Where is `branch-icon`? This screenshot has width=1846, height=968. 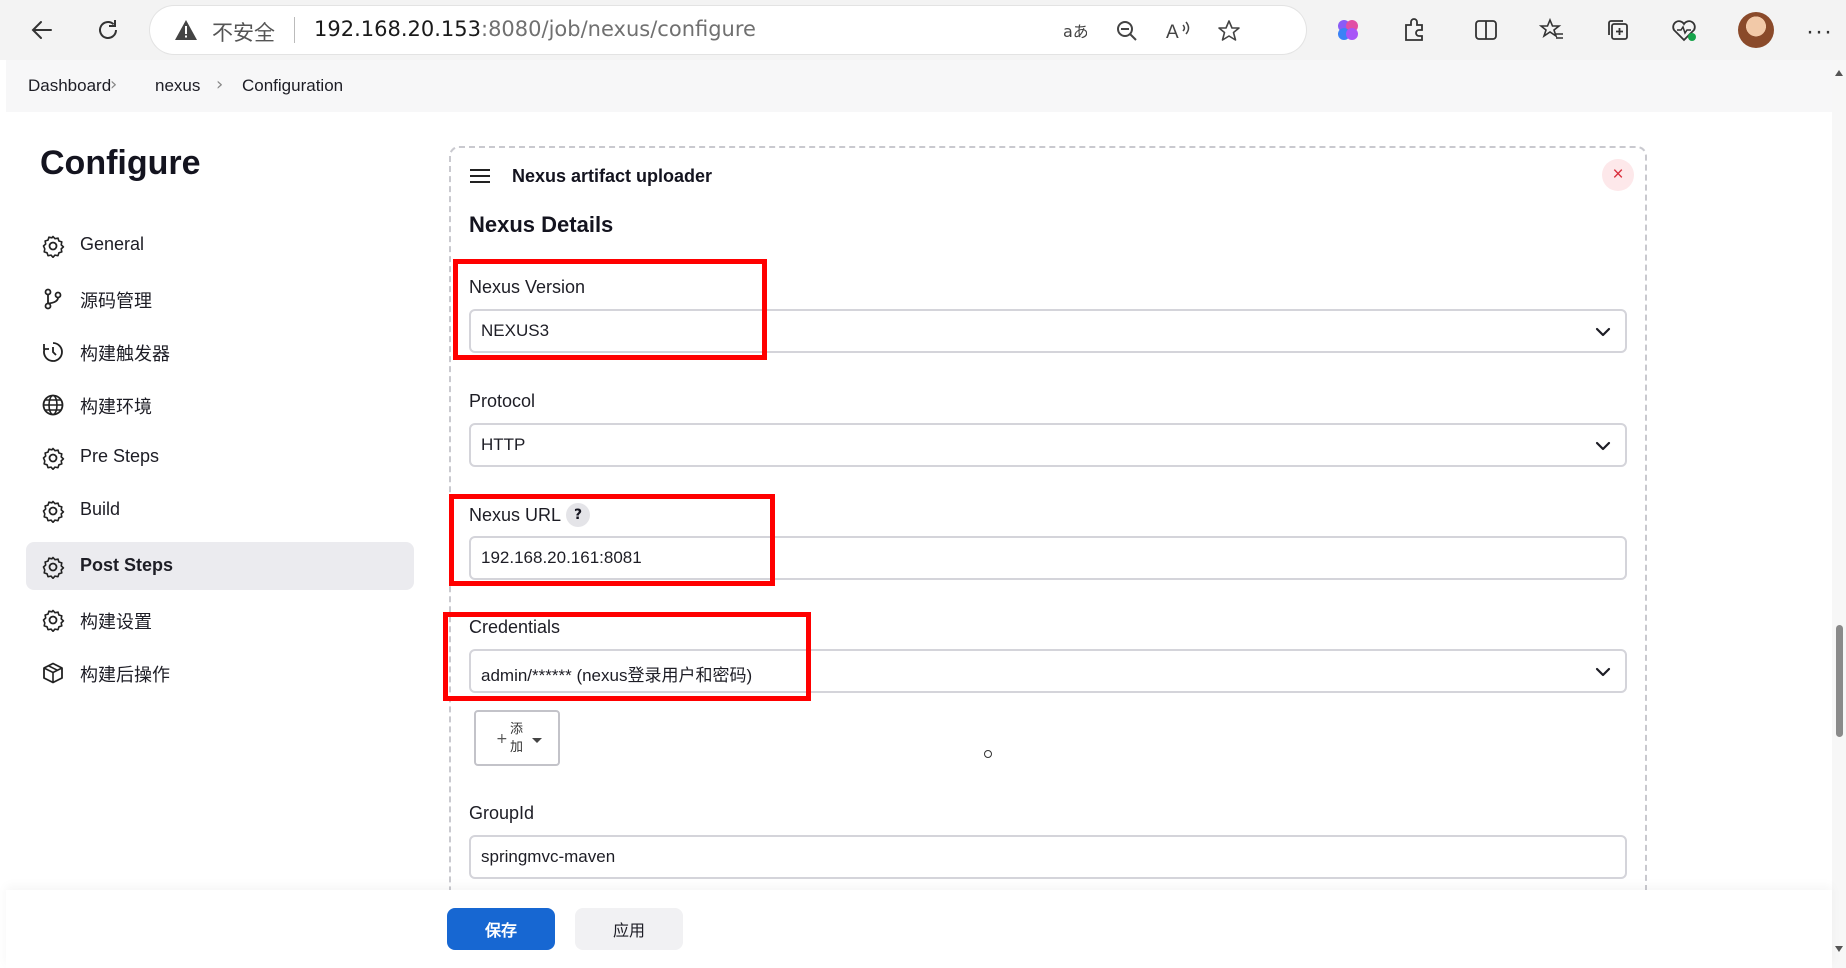 branch-icon is located at coordinates (53, 299).